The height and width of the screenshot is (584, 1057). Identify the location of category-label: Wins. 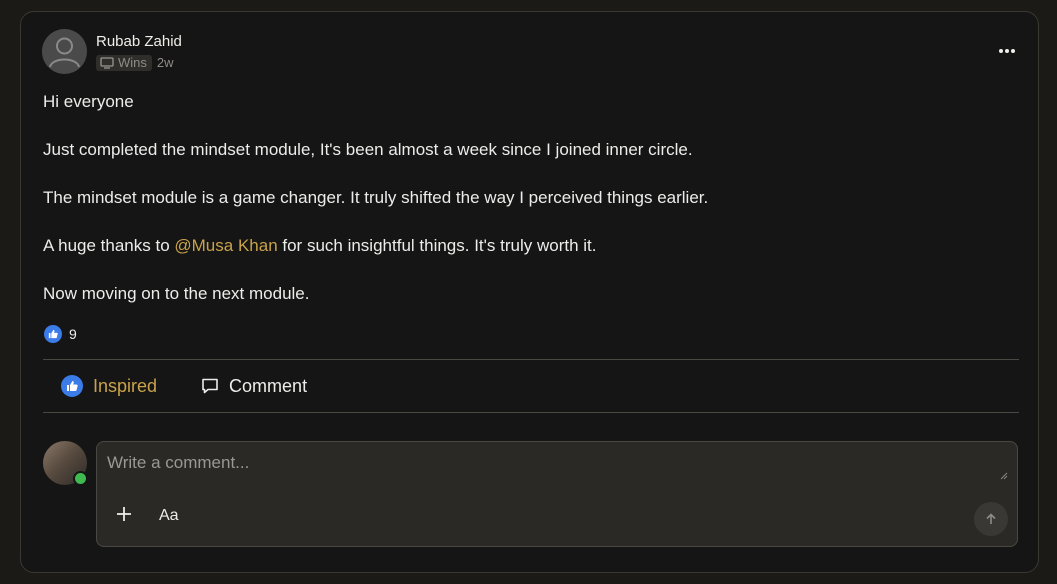
(132, 62).